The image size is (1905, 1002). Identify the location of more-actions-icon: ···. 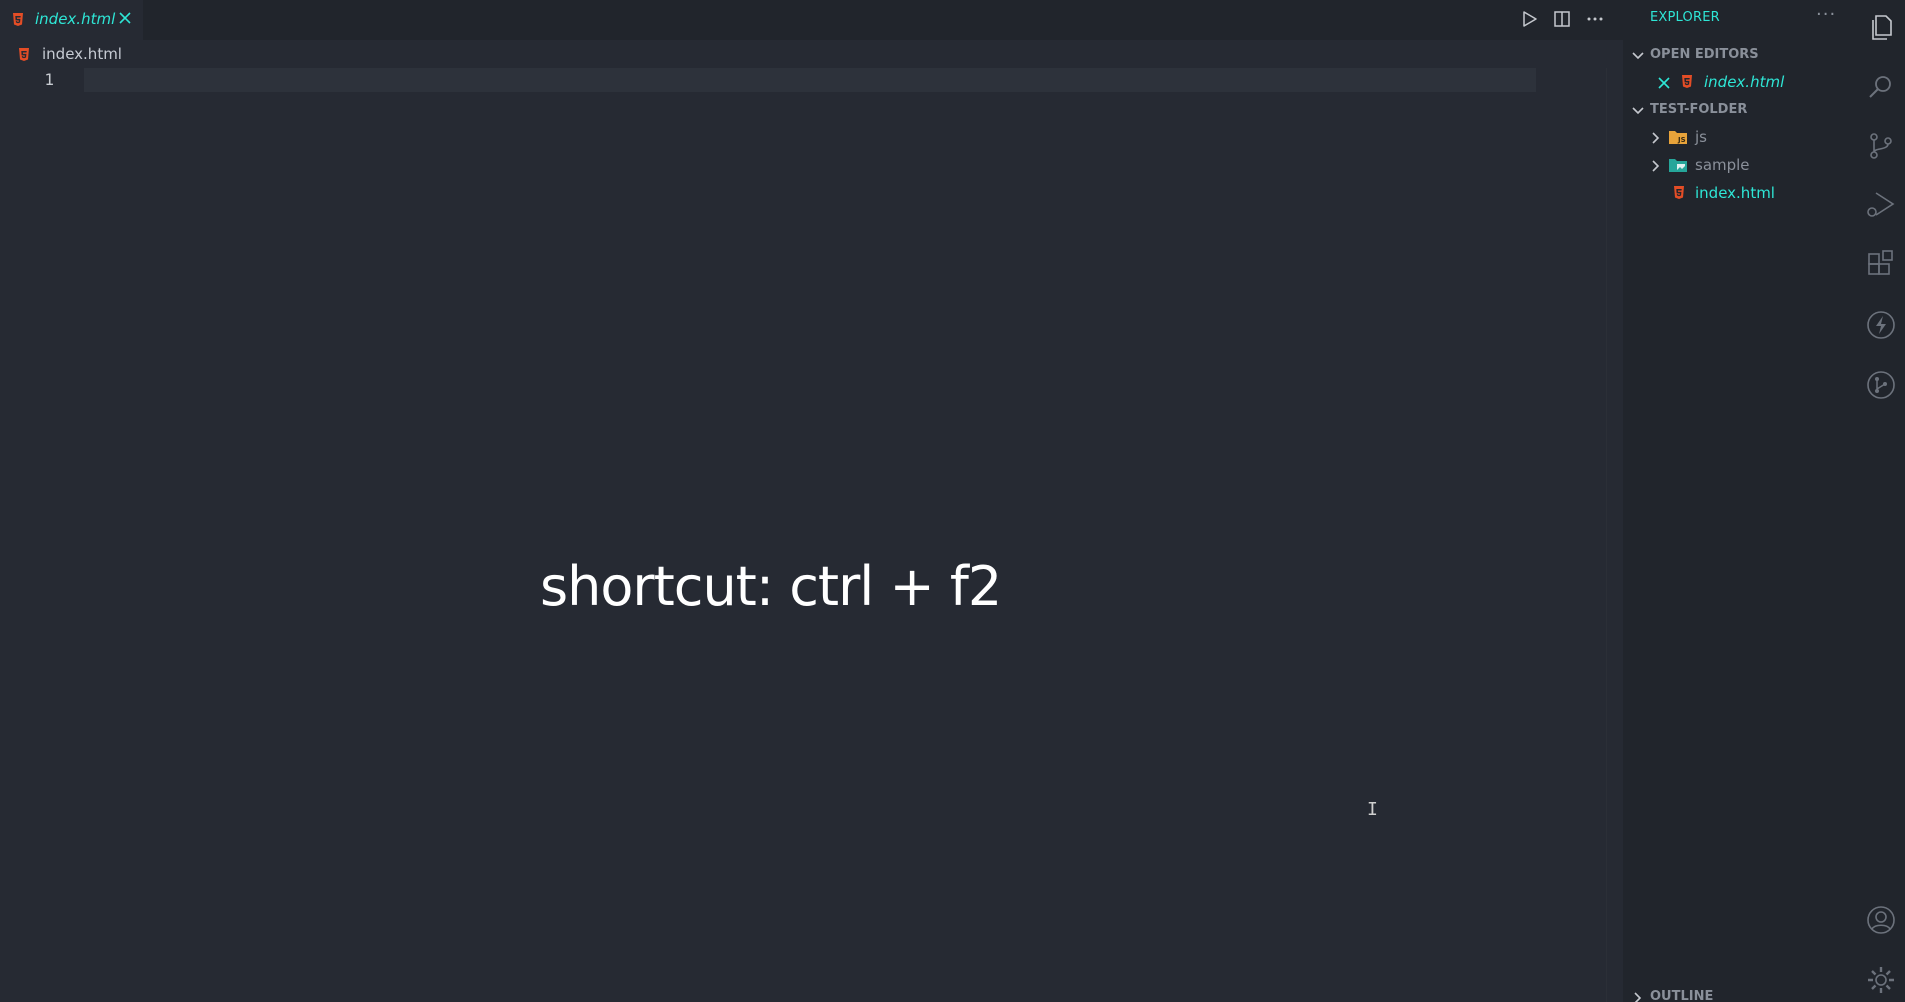
(1826, 14).